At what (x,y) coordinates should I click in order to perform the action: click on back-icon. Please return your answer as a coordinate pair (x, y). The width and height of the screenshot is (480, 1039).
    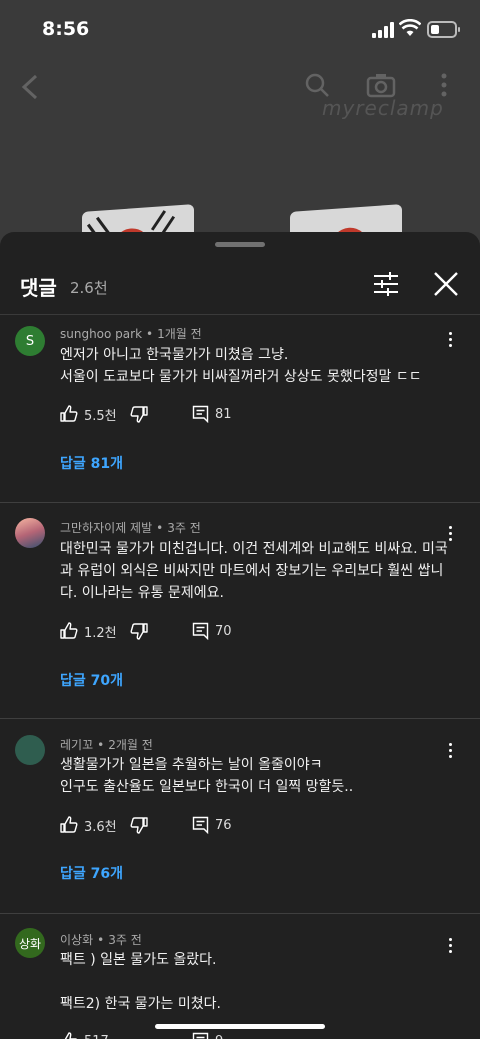
    Looking at the image, I should click on (29, 87).